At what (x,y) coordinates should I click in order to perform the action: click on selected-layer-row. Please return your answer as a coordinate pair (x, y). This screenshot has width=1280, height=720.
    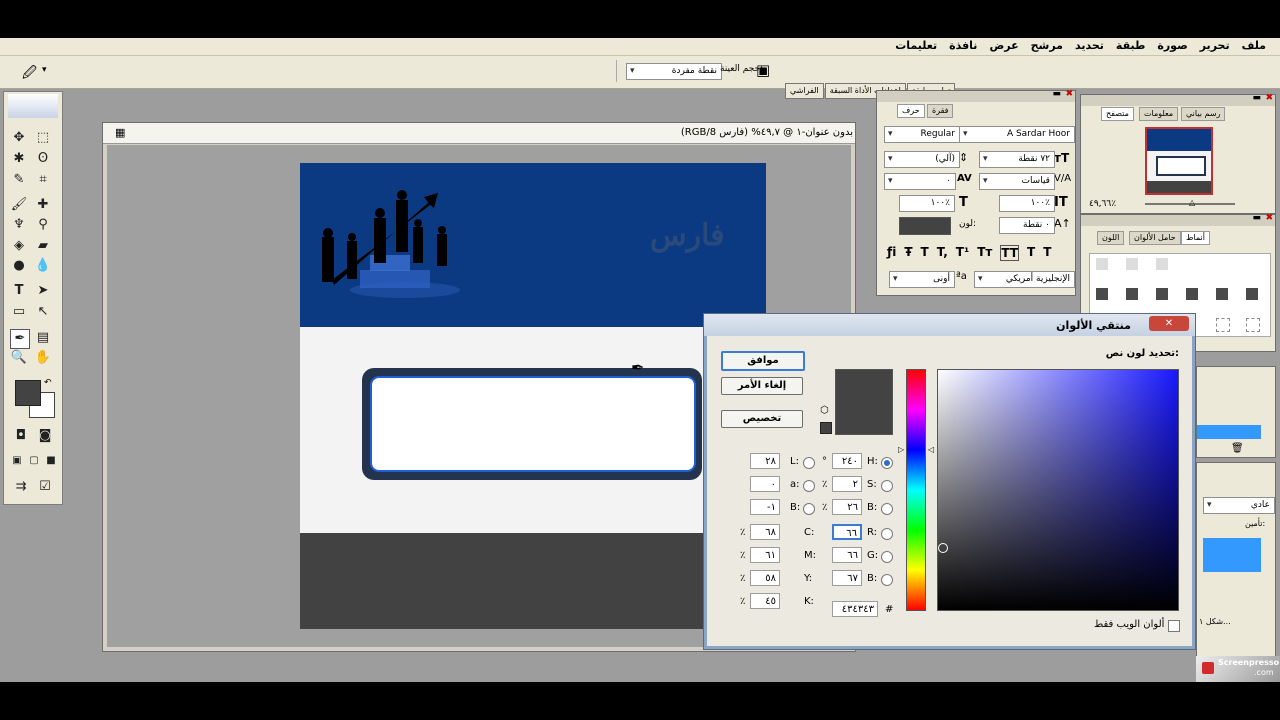
    Looking at the image, I should click on (1232, 555).